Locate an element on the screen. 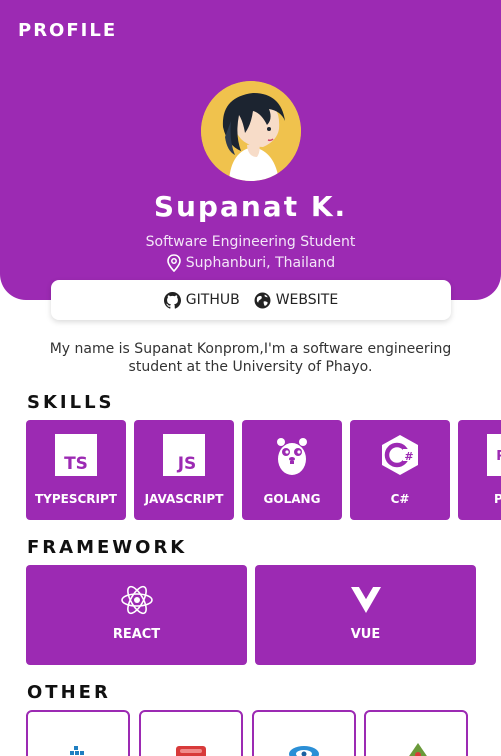 The image size is (501, 756). website-link: WEBSITE is located at coordinates (296, 300).